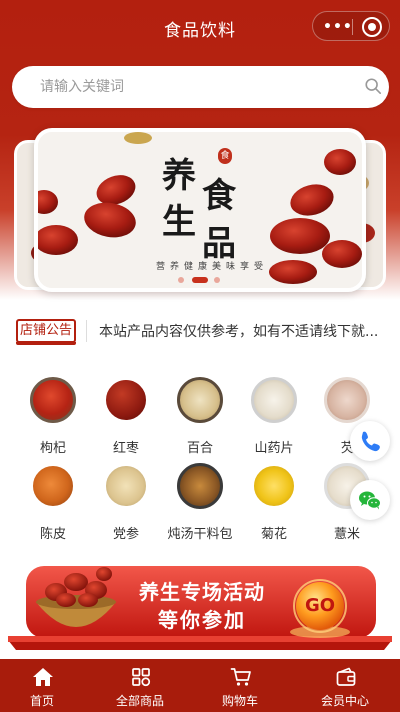 The image size is (400, 712). I want to click on banner-seal: 食, so click(225, 156).